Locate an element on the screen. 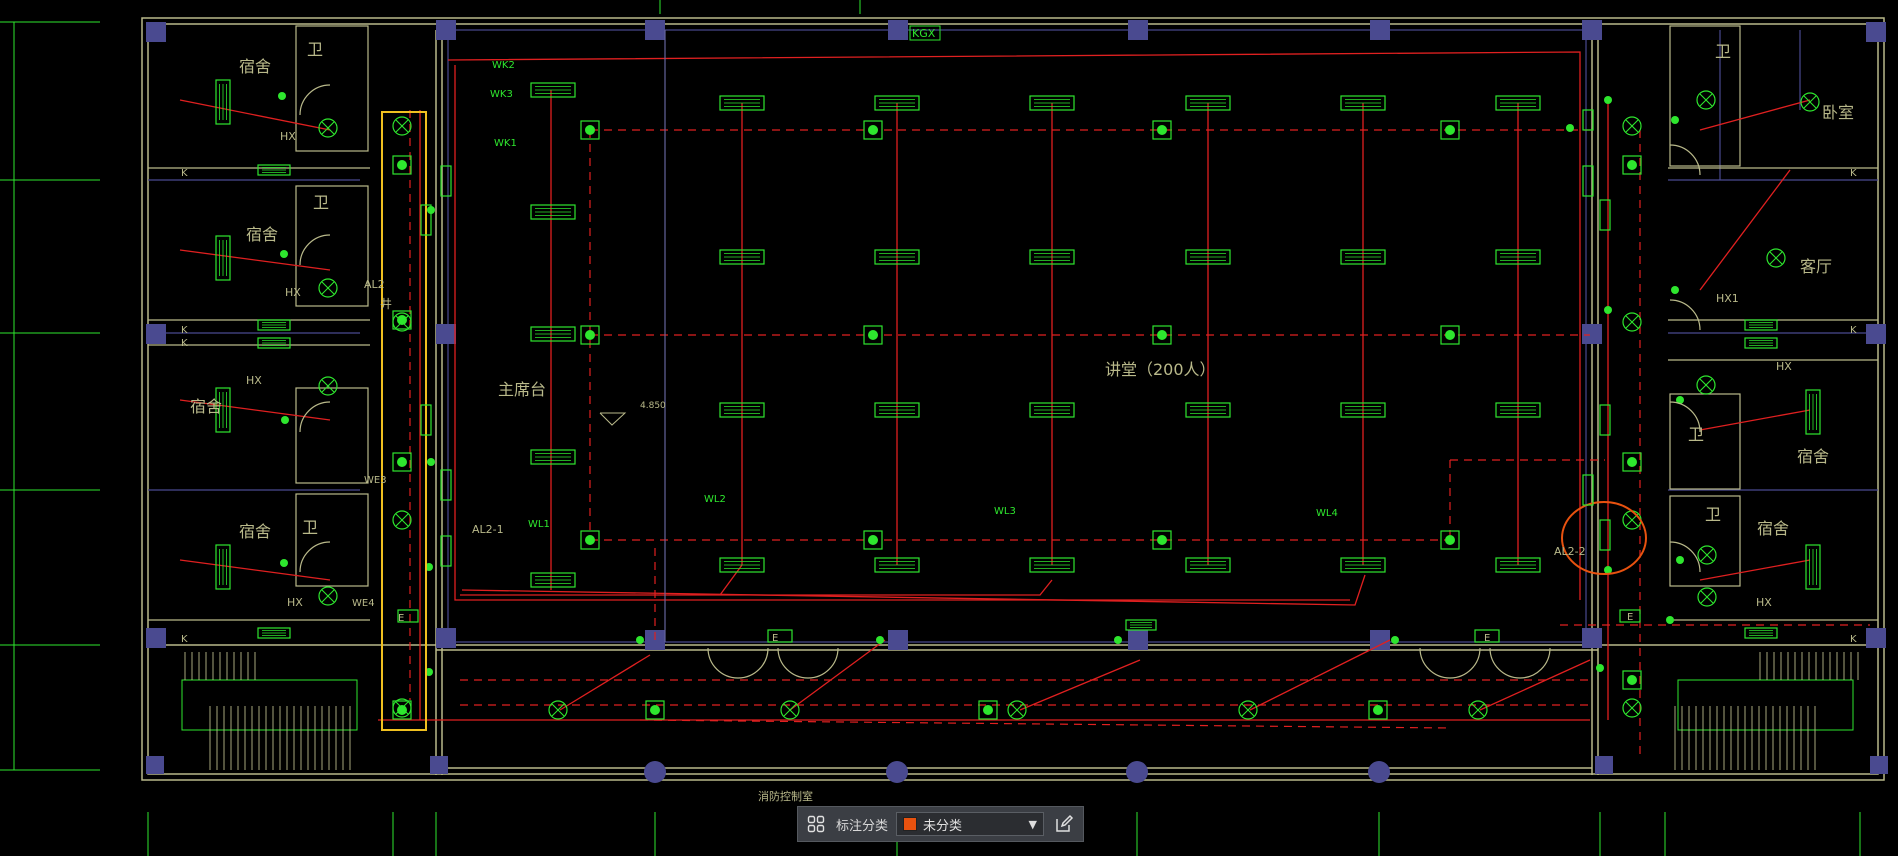 The width and height of the screenshot is (1898, 856). wk1-label: WK1 is located at coordinates (505, 143).